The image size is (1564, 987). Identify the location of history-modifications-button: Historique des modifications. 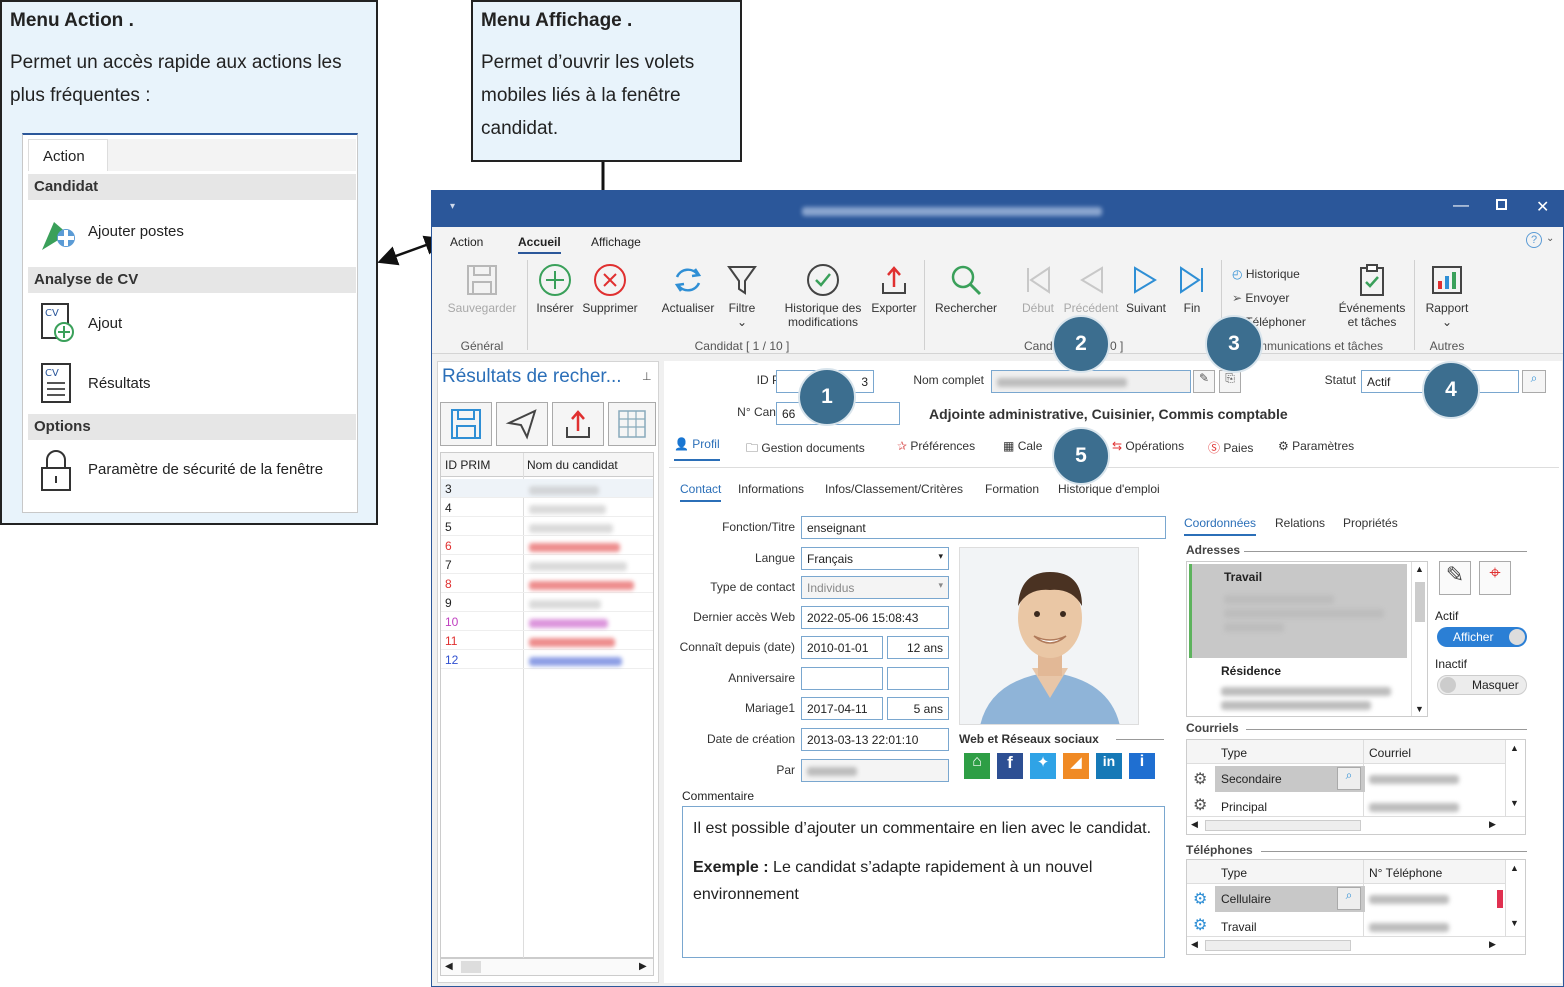
(823, 296).